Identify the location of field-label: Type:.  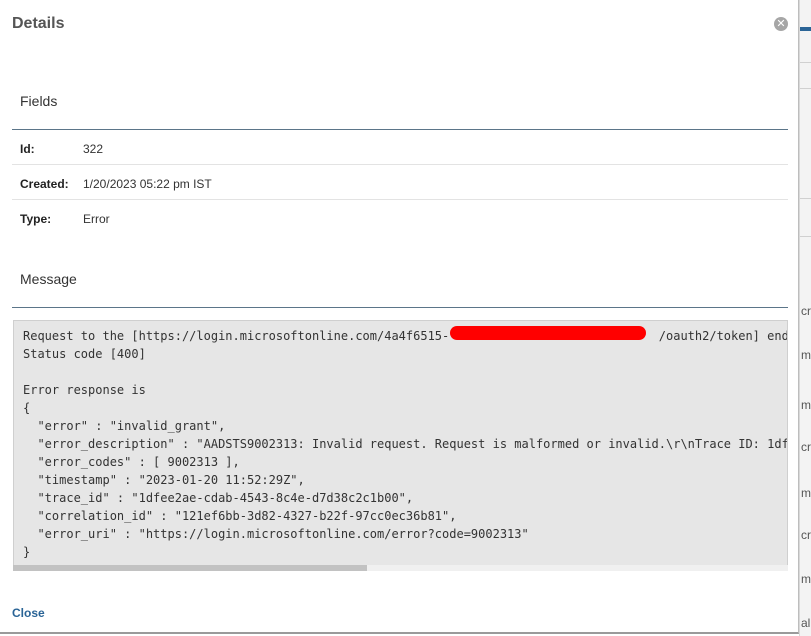
(36, 219).